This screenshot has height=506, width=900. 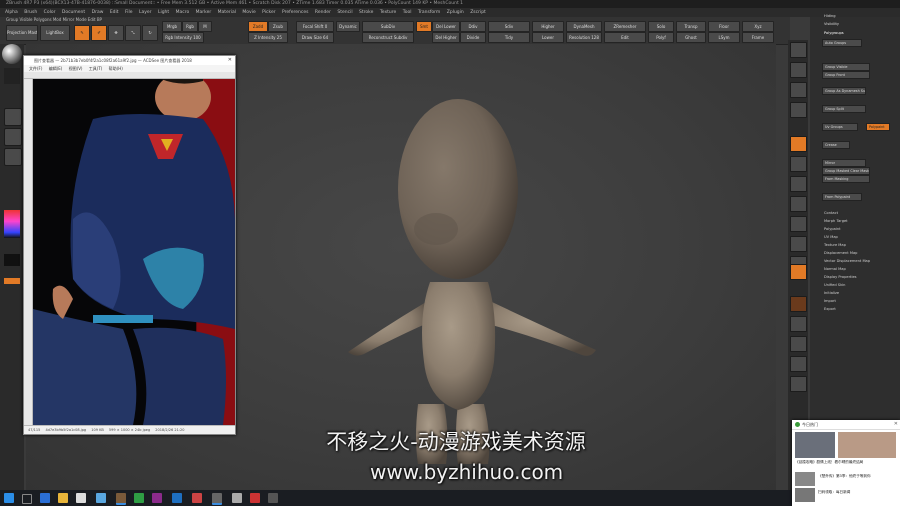 What do you see at coordinates (798, 50) in the screenshot?
I see `bpr-icon` at bounding box center [798, 50].